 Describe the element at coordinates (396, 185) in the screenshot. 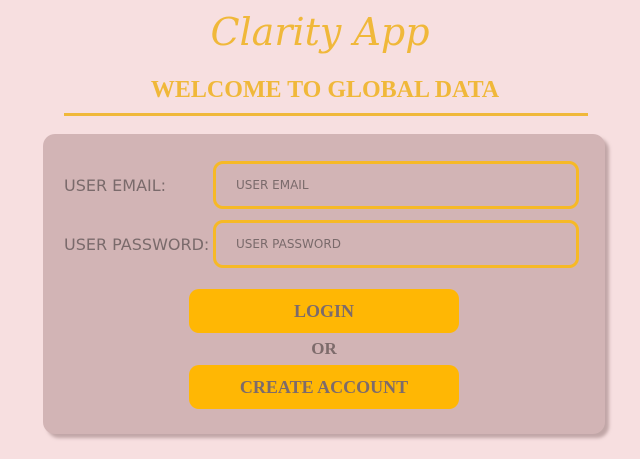

I see `email-input` at that location.